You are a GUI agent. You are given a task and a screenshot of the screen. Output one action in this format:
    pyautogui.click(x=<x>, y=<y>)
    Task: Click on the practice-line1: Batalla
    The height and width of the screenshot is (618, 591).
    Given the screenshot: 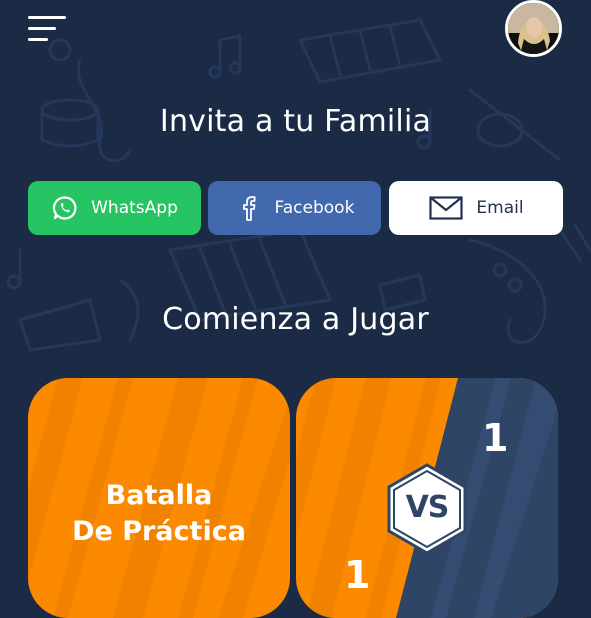 What is the action you would take?
    pyautogui.click(x=159, y=495)
    